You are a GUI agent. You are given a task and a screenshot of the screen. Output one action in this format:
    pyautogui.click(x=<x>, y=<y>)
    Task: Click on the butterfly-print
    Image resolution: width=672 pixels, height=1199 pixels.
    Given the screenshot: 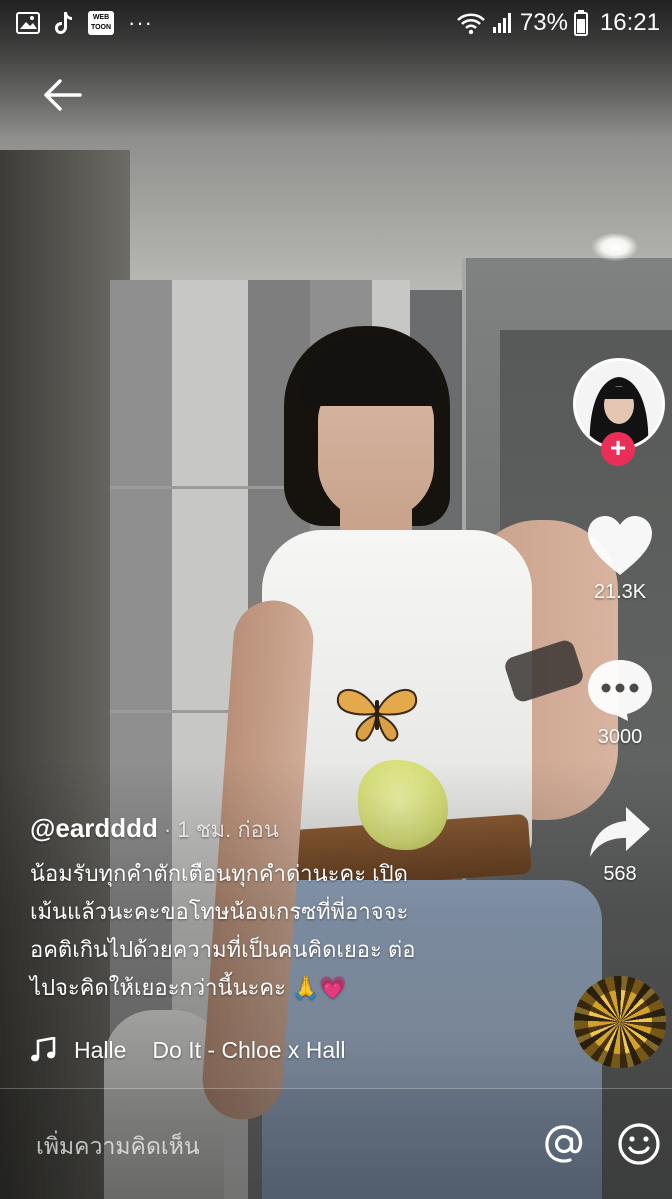 What is the action you would take?
    pyautogui.click(x=377, y=715)
    